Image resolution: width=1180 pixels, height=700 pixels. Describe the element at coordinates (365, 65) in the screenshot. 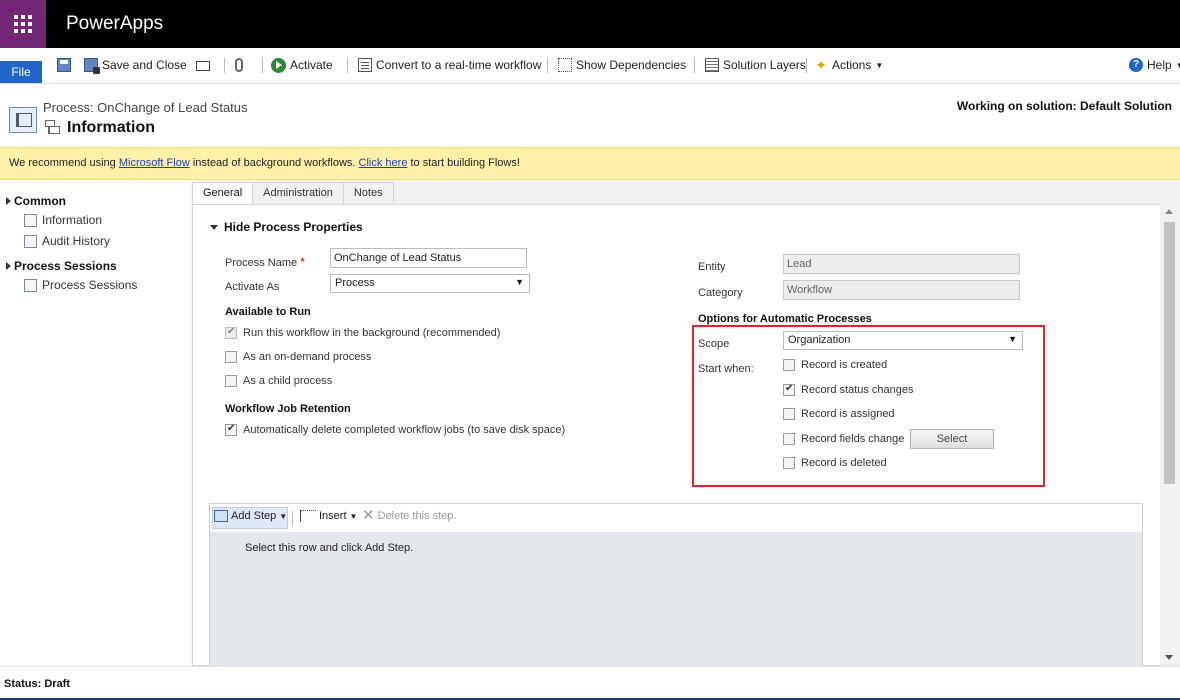

I see `convert-icon` at that location.